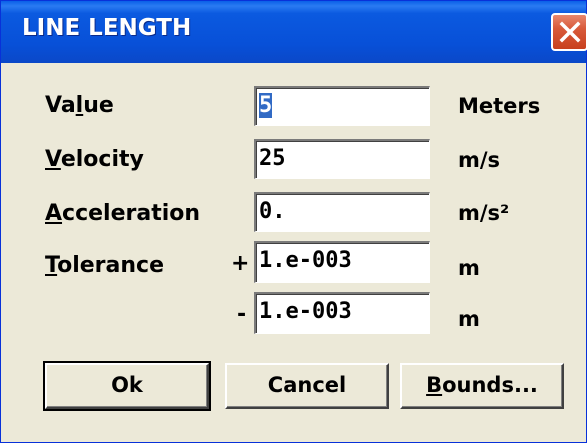 Image resolution: width=587 pixels, height=443 pixels. I want to click on window-title: LINE LENGTH, so click(107, 28).